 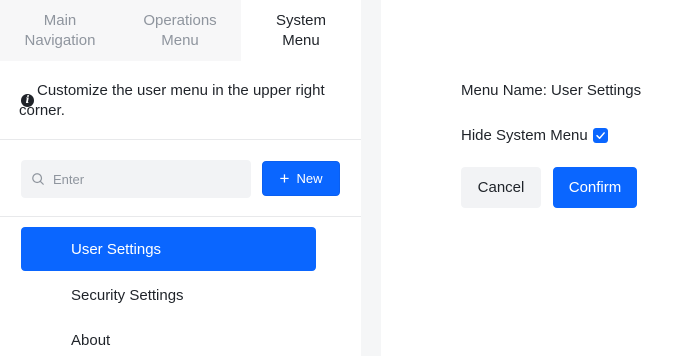 What do you see at coordinates (168, 337) in the screenshot?
I see `menu-item-about: About` at bounding box center [168, 337].